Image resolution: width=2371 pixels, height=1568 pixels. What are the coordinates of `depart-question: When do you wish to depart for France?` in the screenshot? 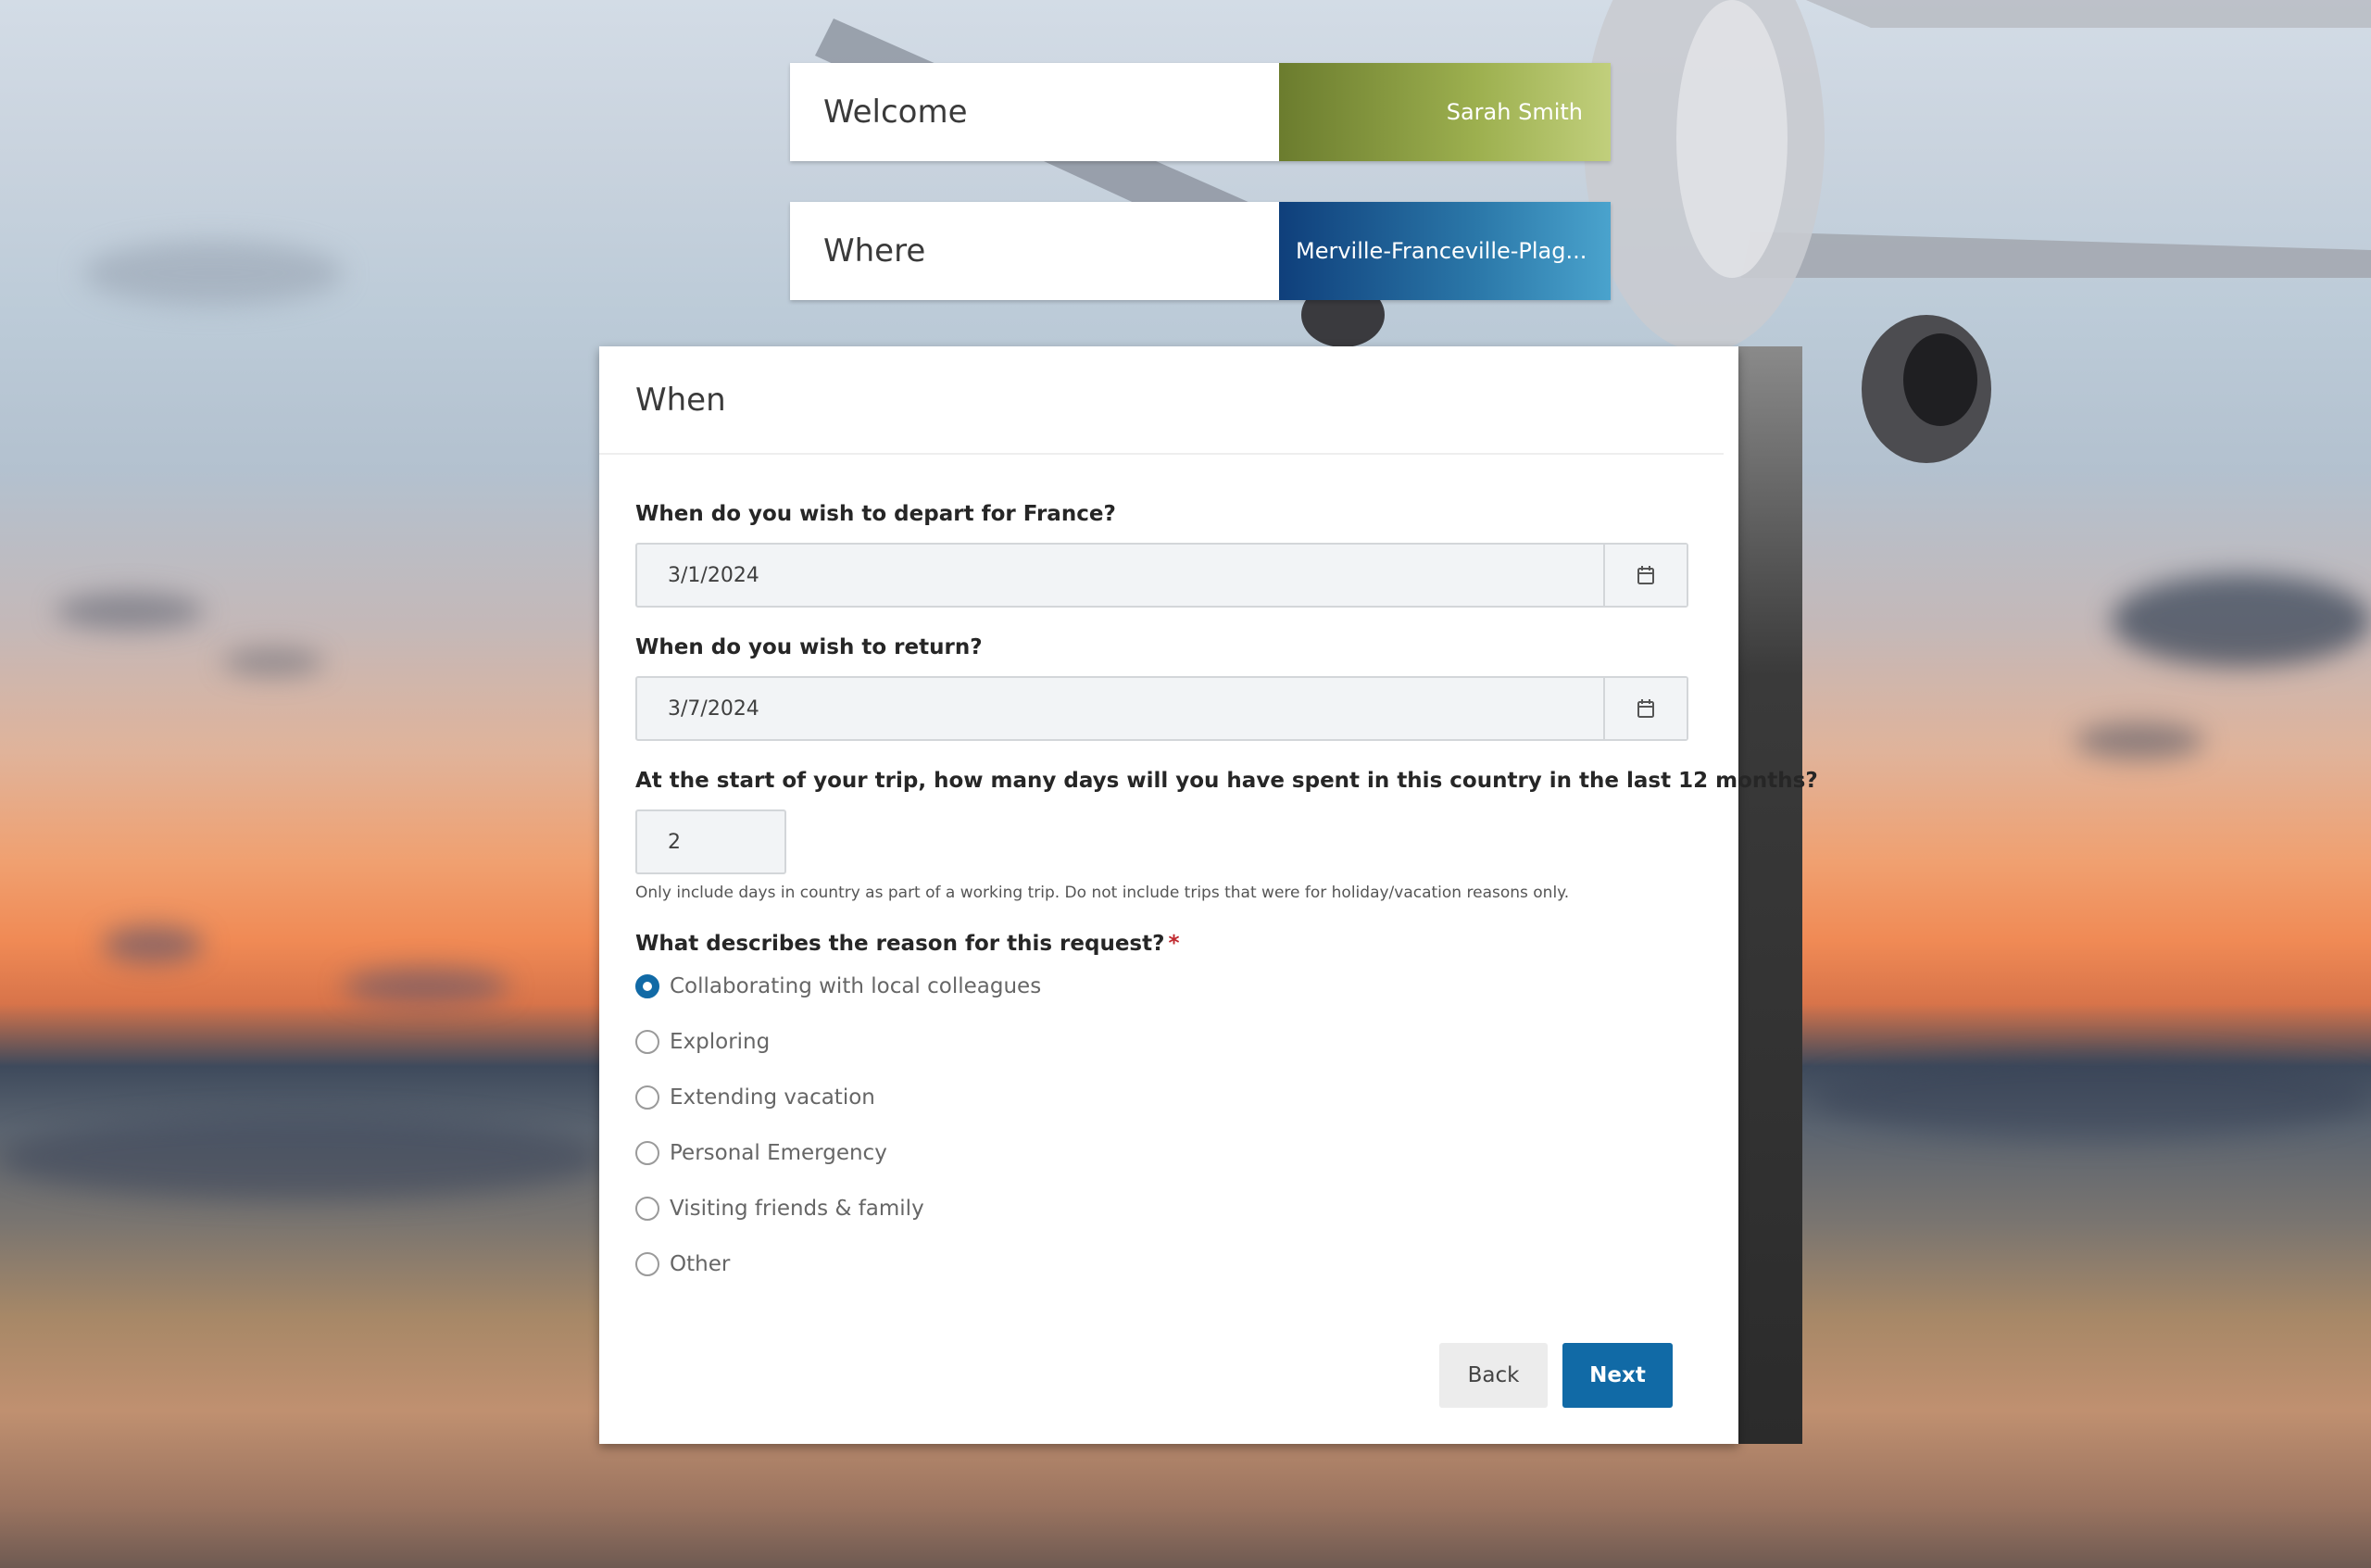 It's located at (875, 514).